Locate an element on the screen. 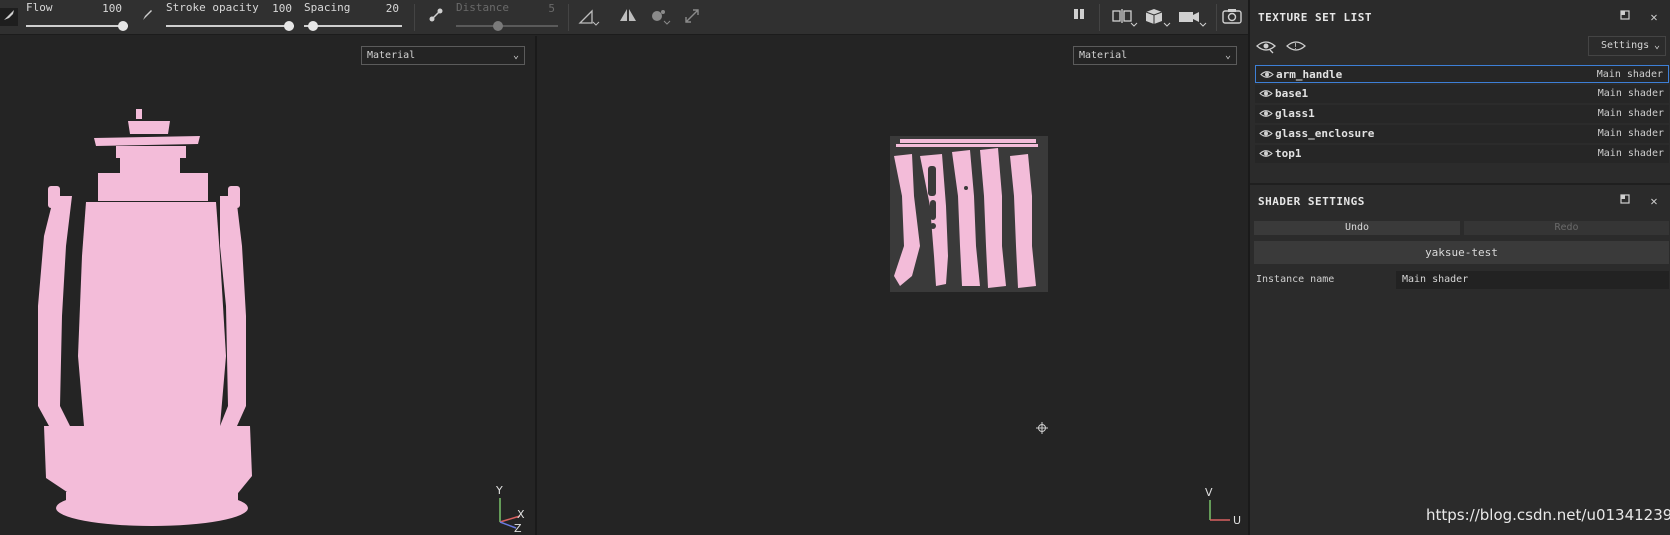 This screenshot has width=1670, height=535. texture-set-row: glass_enclosure Main shader is located at coordinates (1462, 134).